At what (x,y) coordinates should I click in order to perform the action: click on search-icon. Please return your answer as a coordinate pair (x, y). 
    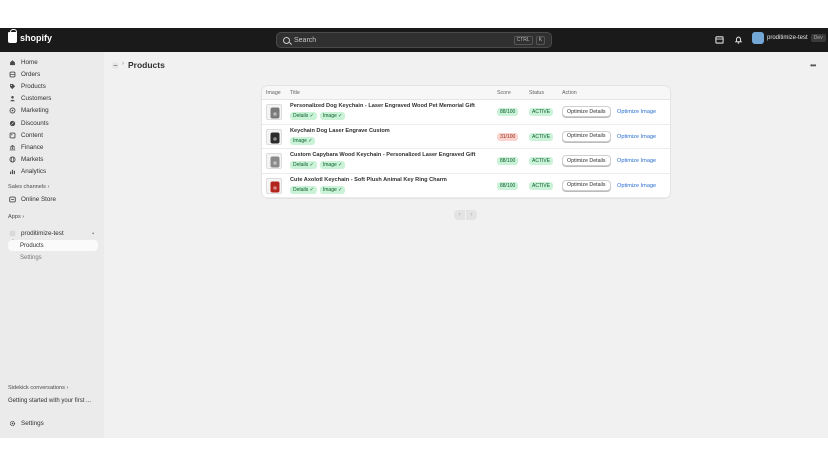
    Looking at the image, I should click on (286, 40).